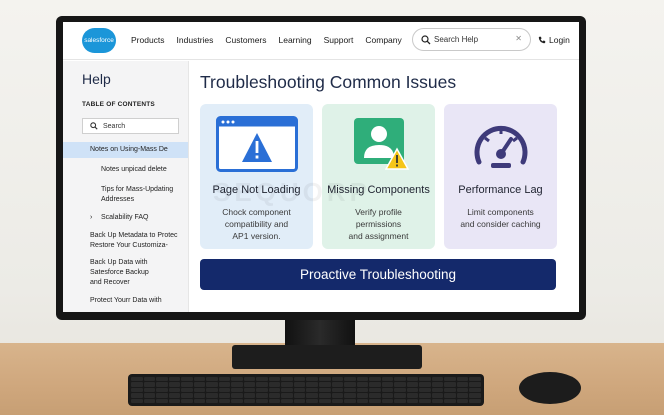 This screenshot has width=664, height=415. What do you see at coordinates (130, 126) in the screenshot?
I see `toc-search-input: Search` at bounding box center [130, 126].